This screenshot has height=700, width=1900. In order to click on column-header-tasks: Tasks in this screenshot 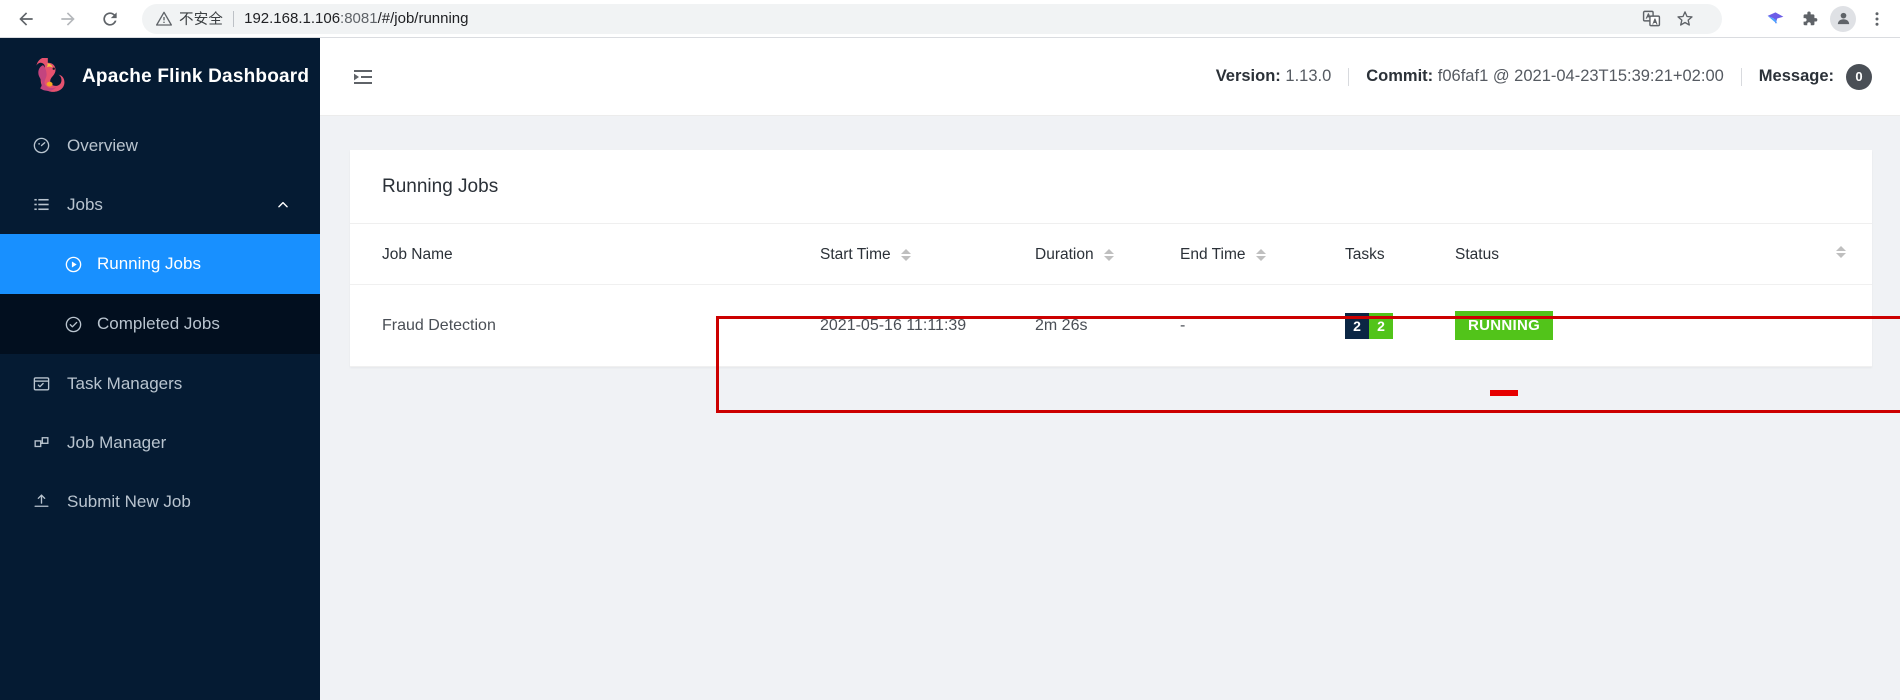, I will do `click(1400, 254)`.